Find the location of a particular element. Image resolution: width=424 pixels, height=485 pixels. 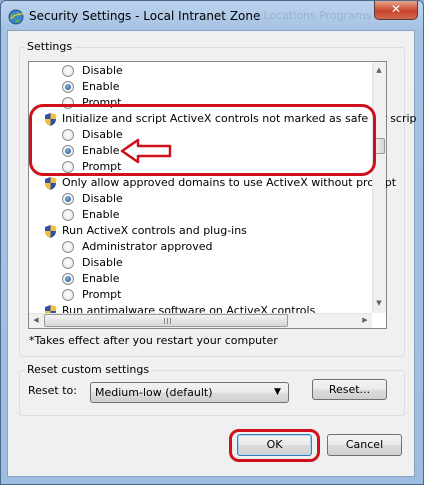

annotation-arrow-icon is located at coordinates (146, 151).